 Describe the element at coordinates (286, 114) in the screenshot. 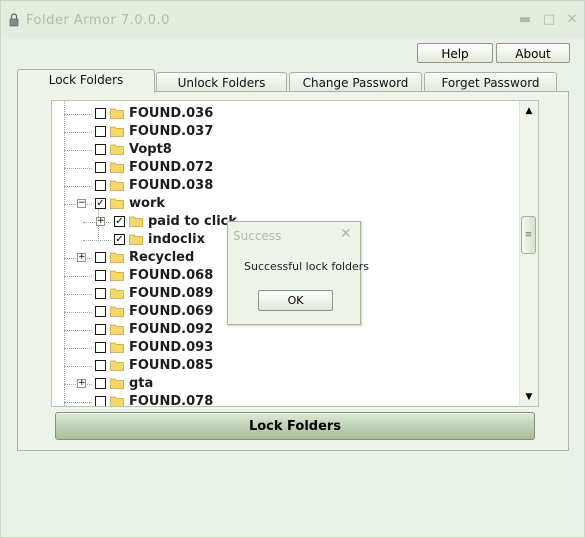

I see `tree-item: FOUND.036` at that location.